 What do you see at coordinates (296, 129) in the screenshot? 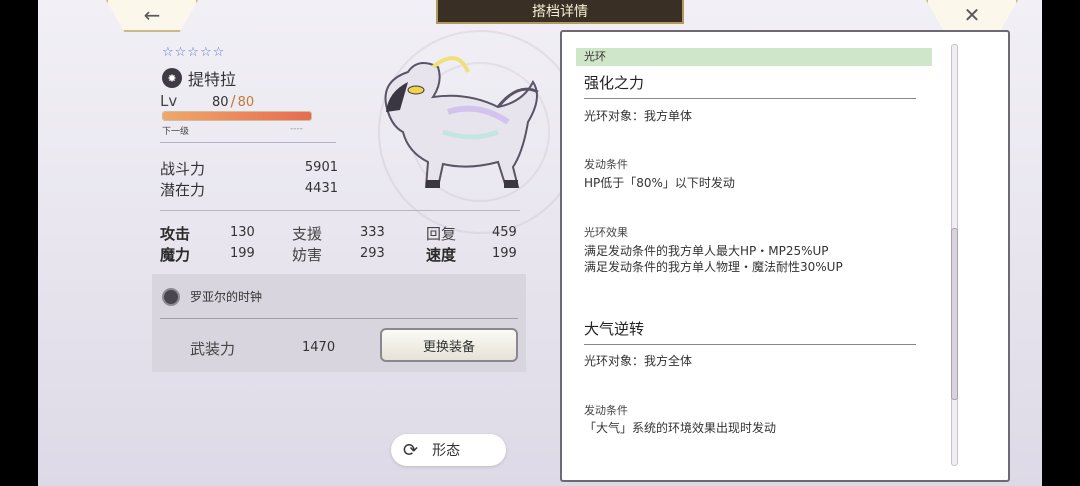
I see `next-level-value: ----` at bounding box center [296, 129].